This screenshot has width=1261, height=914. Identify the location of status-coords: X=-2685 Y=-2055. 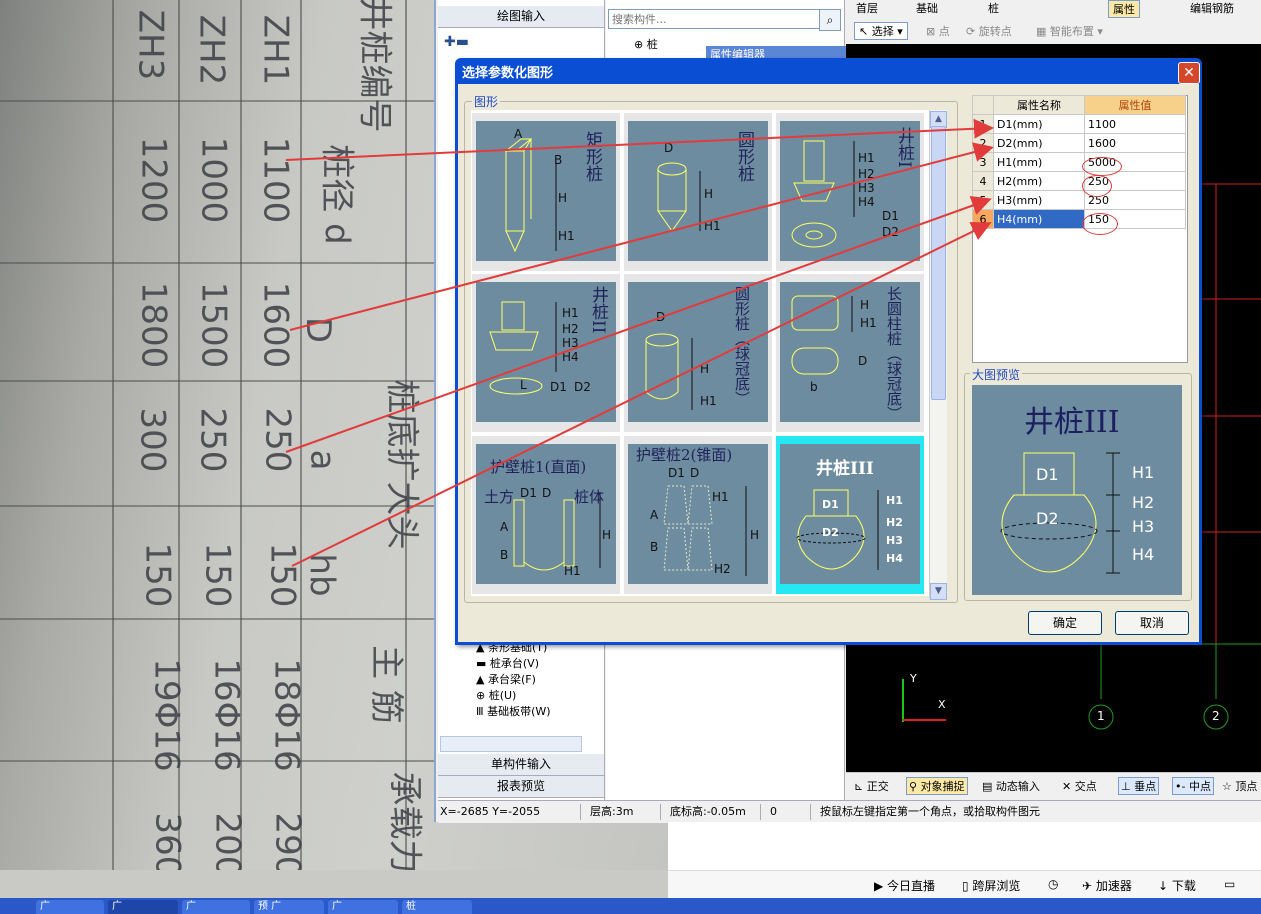
(509, 812).